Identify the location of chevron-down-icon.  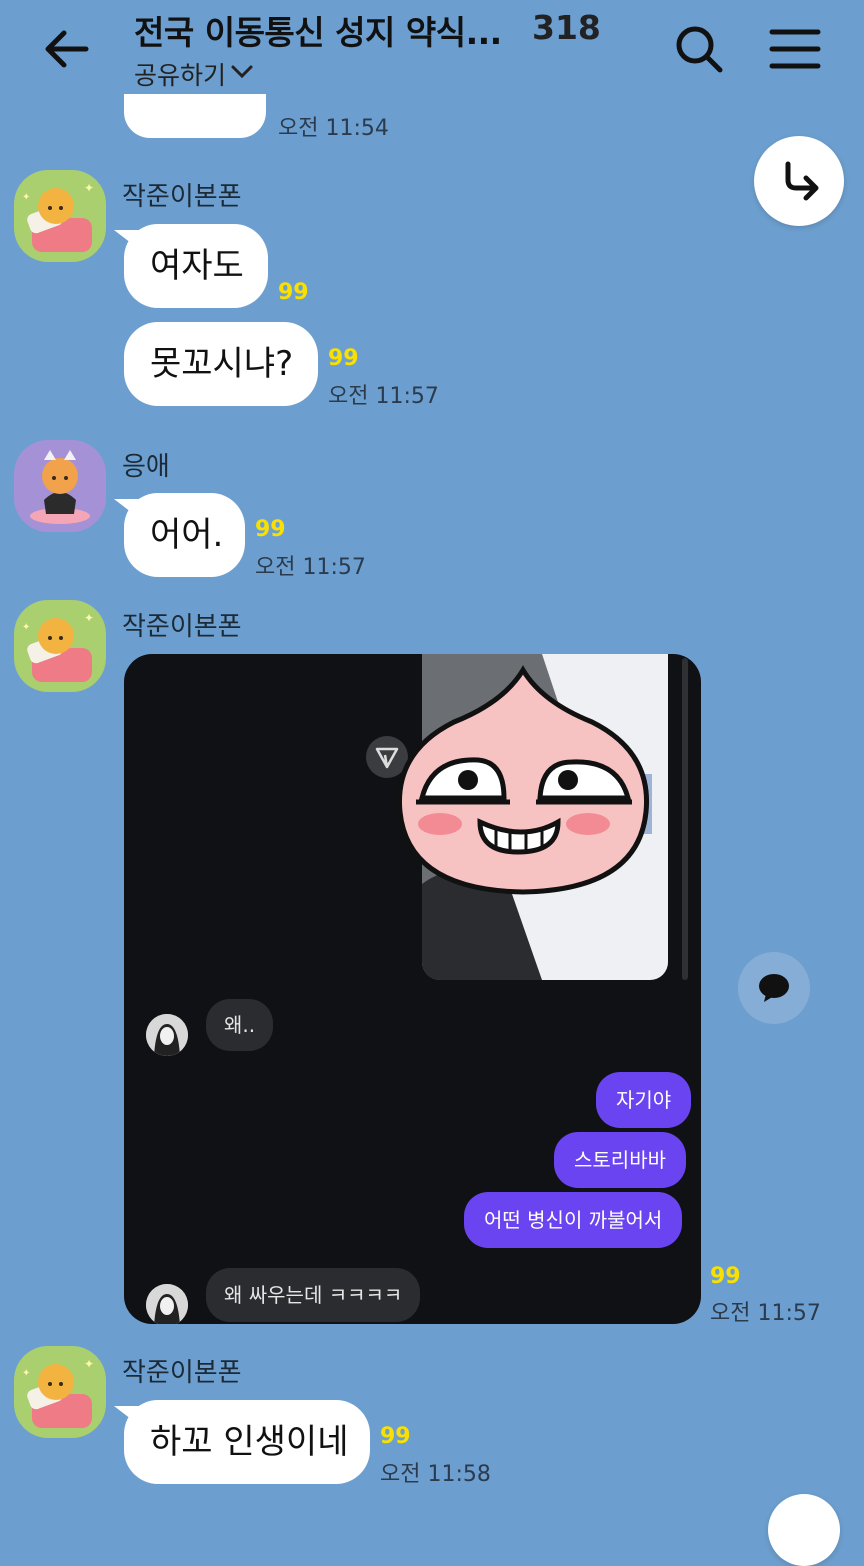
(242, 74).